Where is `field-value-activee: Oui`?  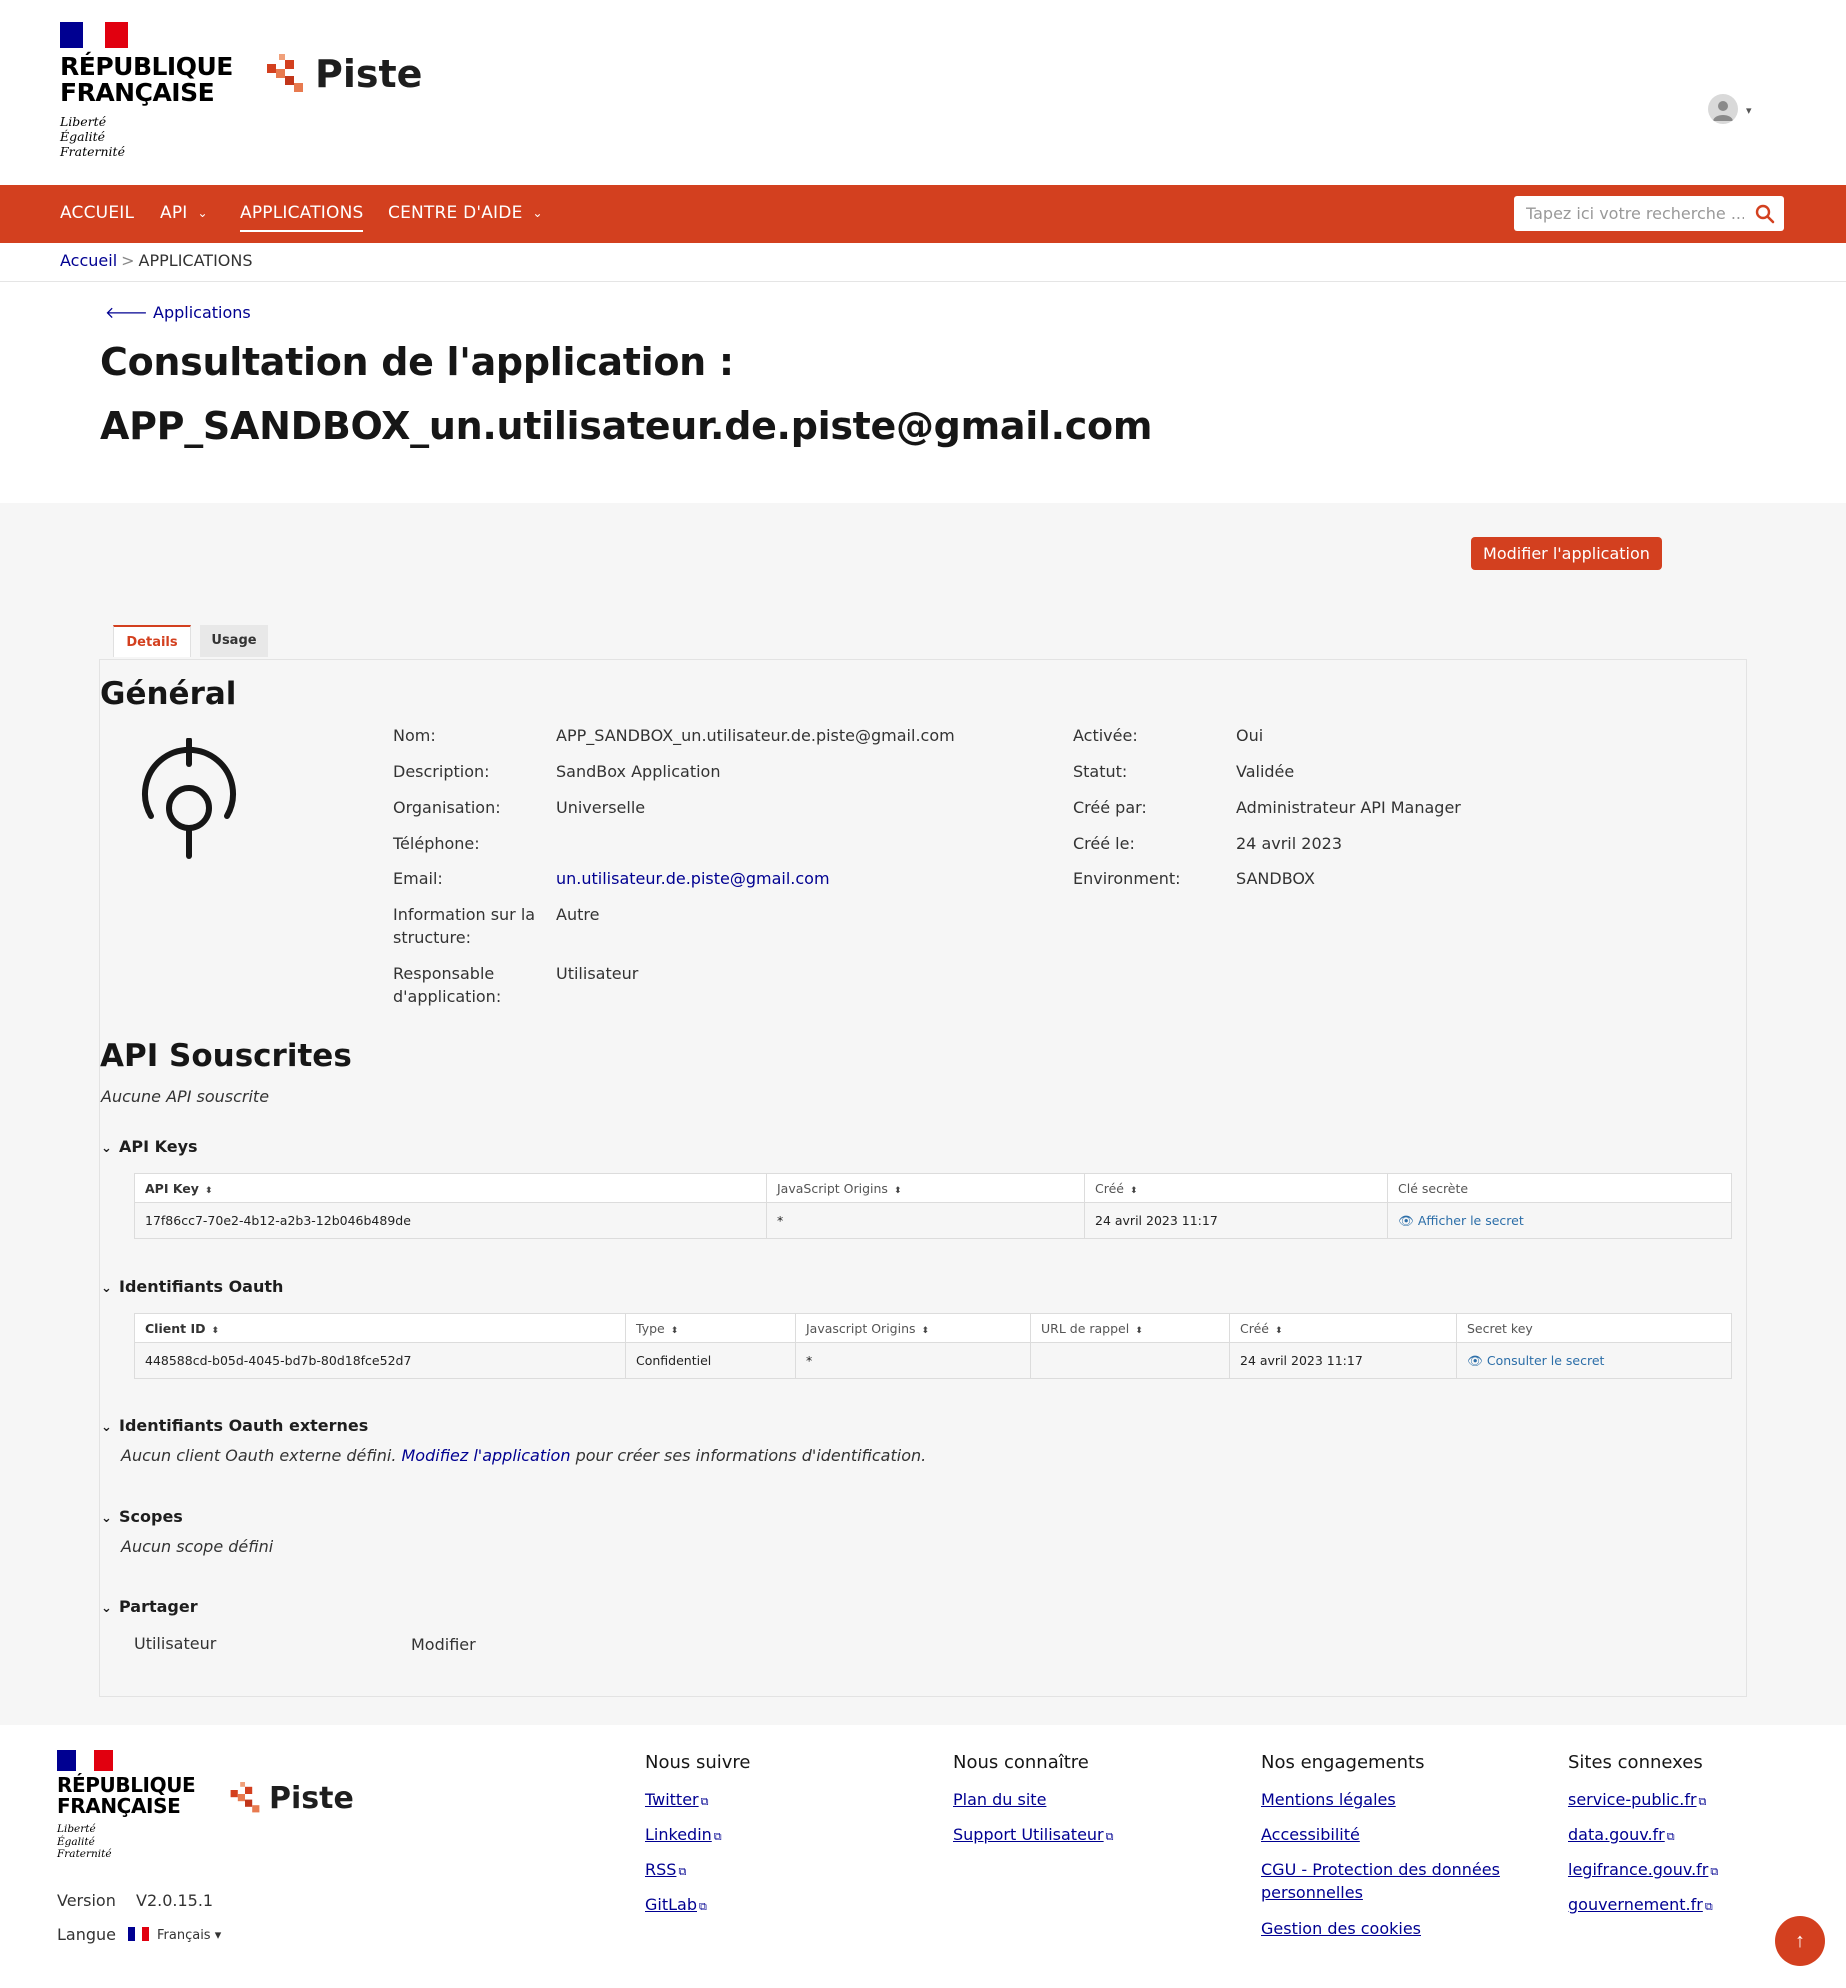
field-value-activee: Oui is located at coordinates (1250, 735).